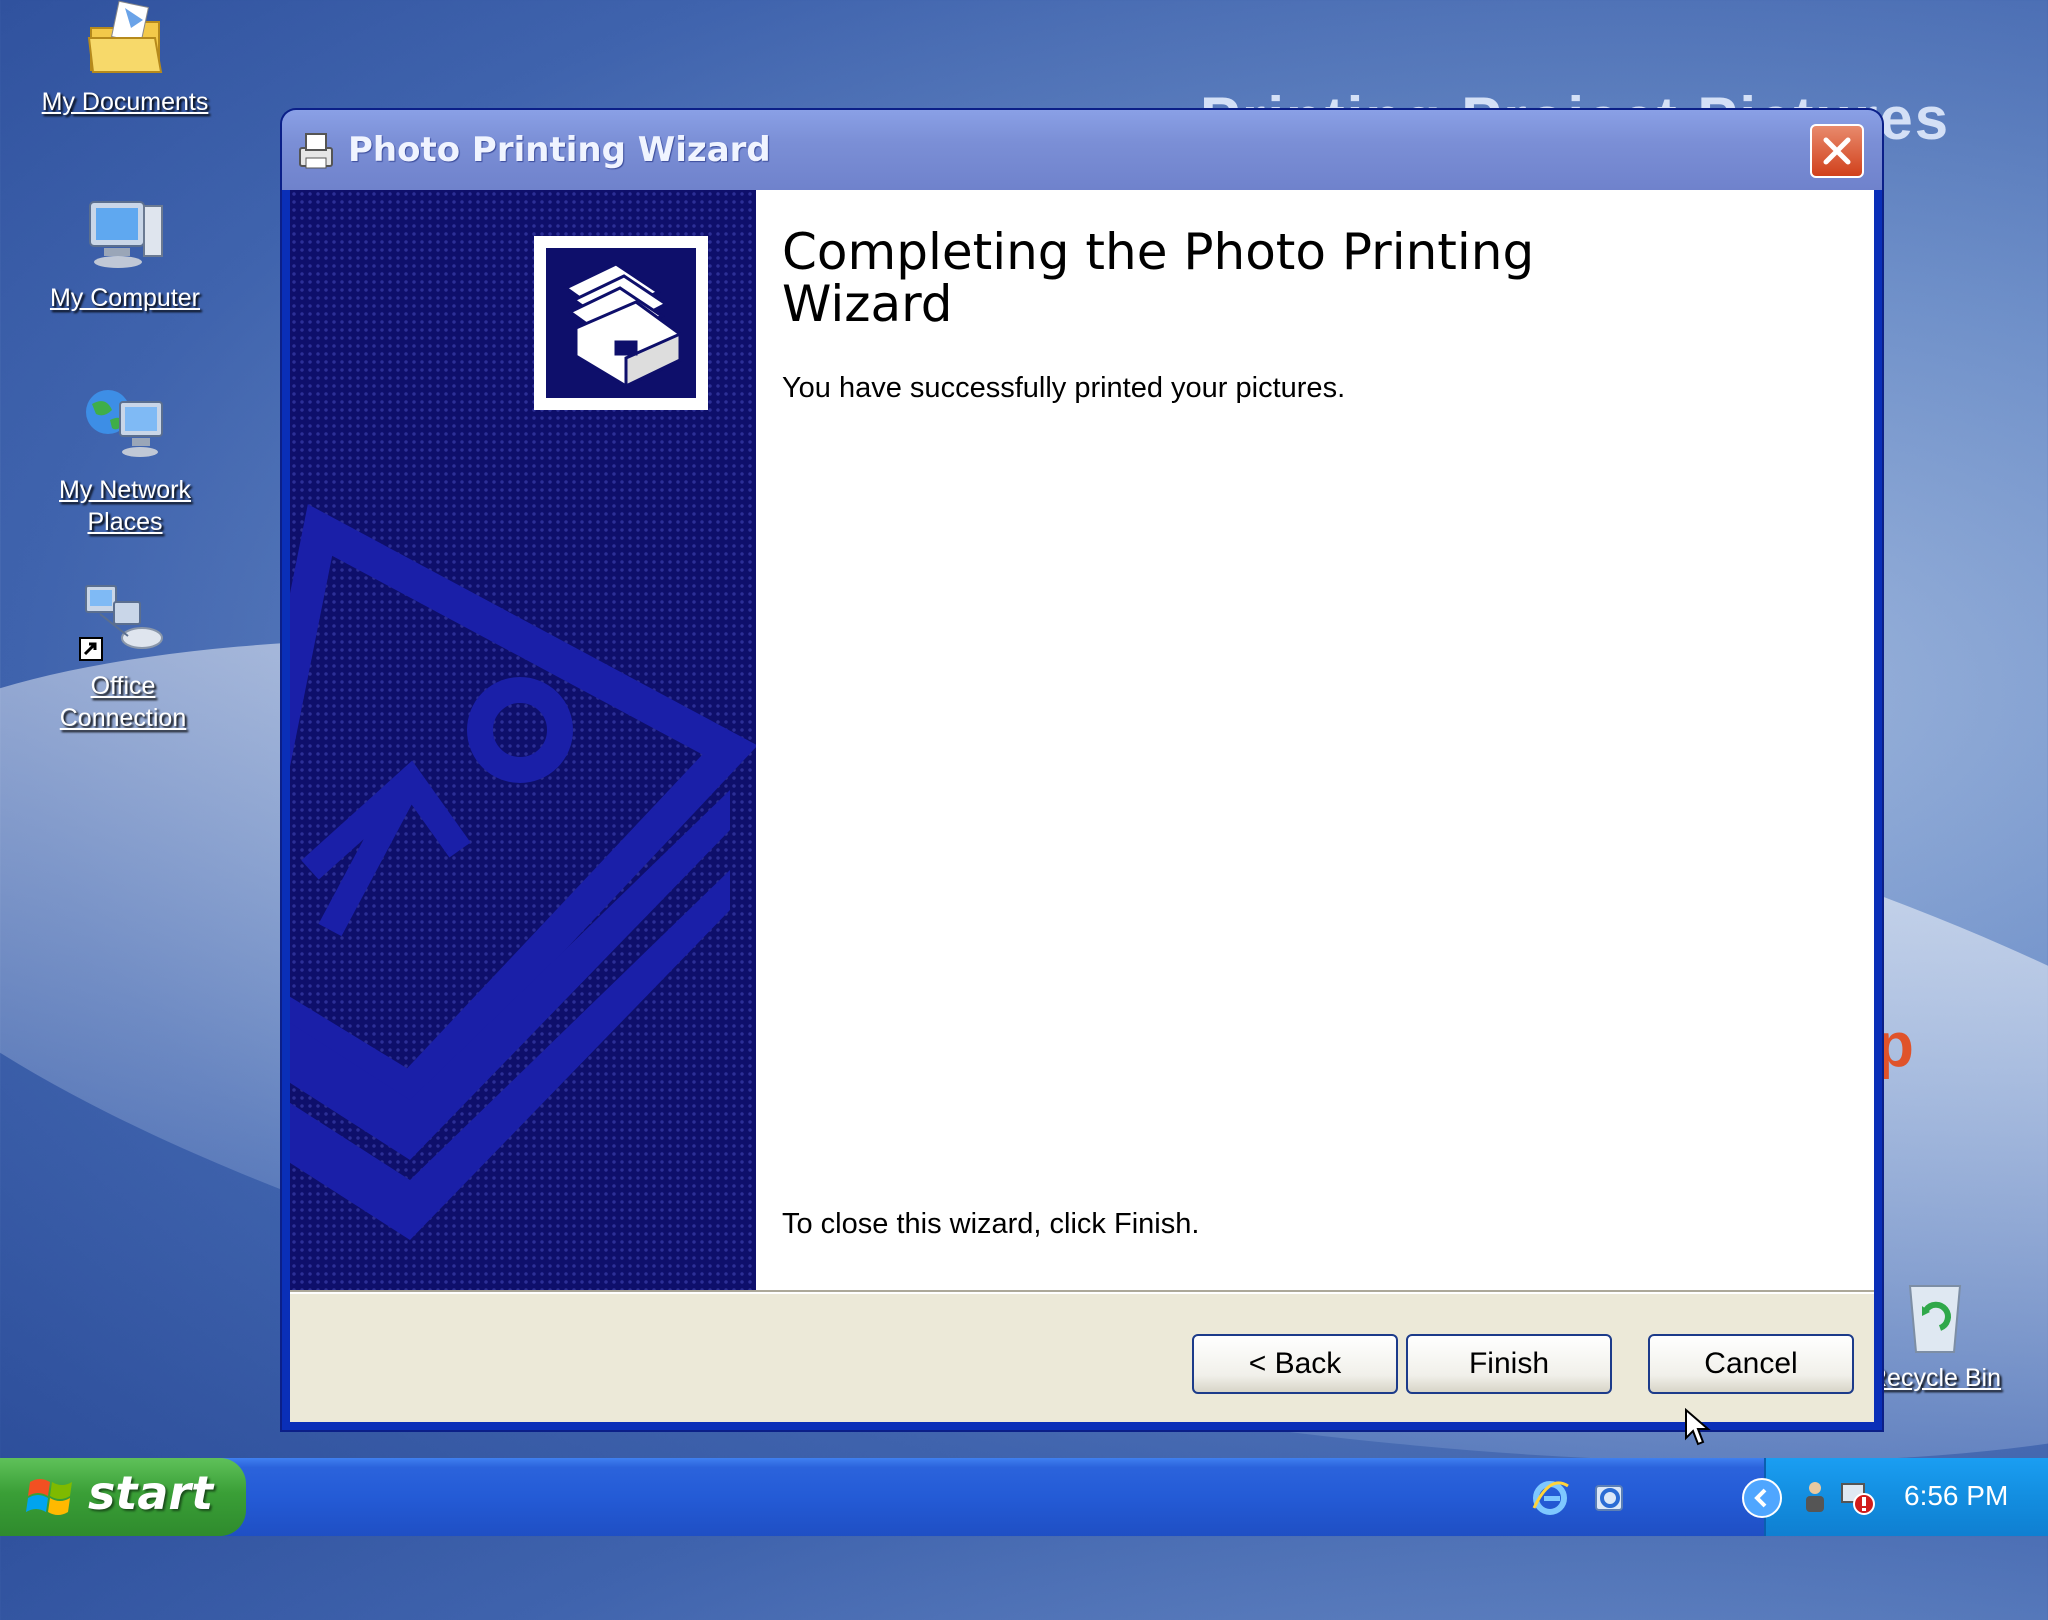 The image size is (2048, 1620). What do you see at coordinates (622, 325) in the screenshot?
I see `photo-printer-icon` at bounding box center [622, 325].